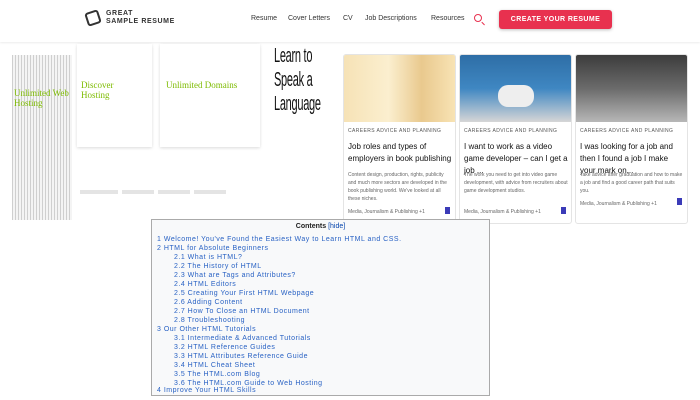 The width and height of the screenshot is (700, 400). Describe the element at coordinates (391, 18) in the screenshot. I see `nav-job-descriptions: Job Descriptions` at that location.